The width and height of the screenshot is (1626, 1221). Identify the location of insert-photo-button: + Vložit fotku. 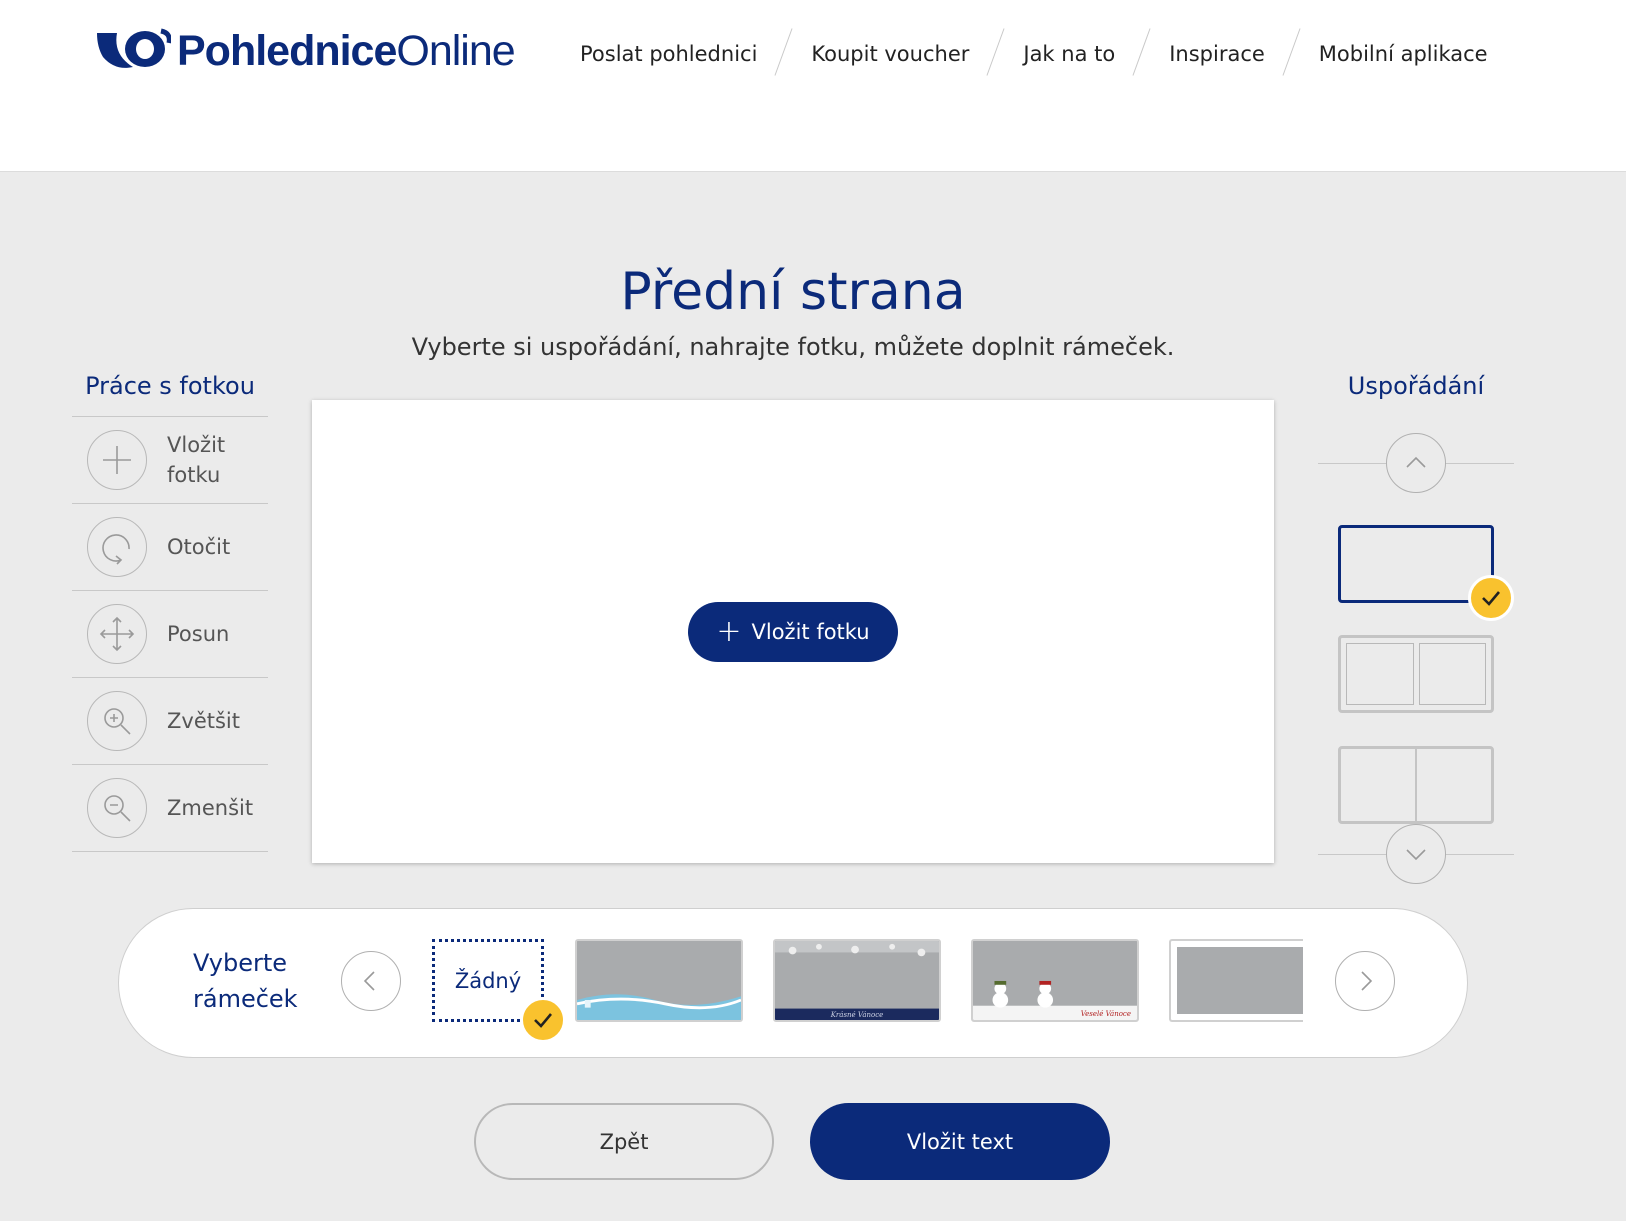
(793, 632).